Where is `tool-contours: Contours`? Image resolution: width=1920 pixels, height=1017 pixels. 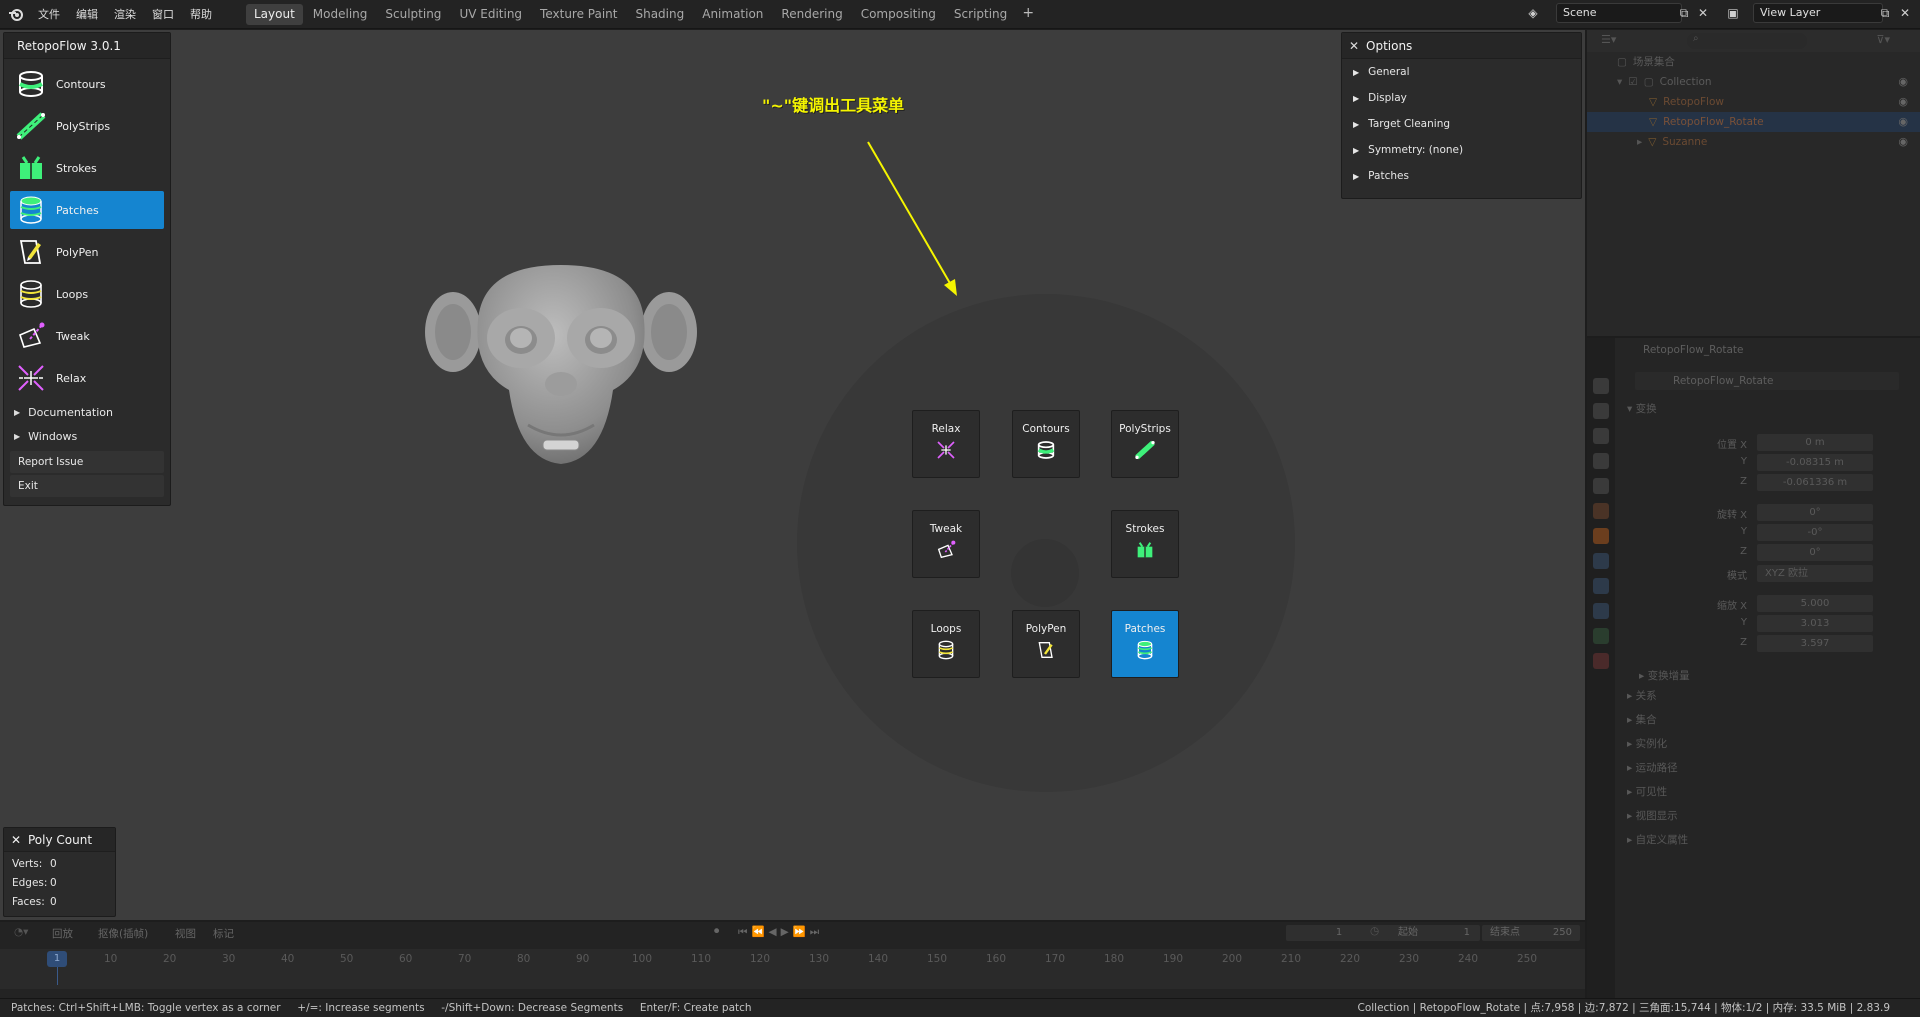
tool-contours: Contours is located at coordinates (87, 84).